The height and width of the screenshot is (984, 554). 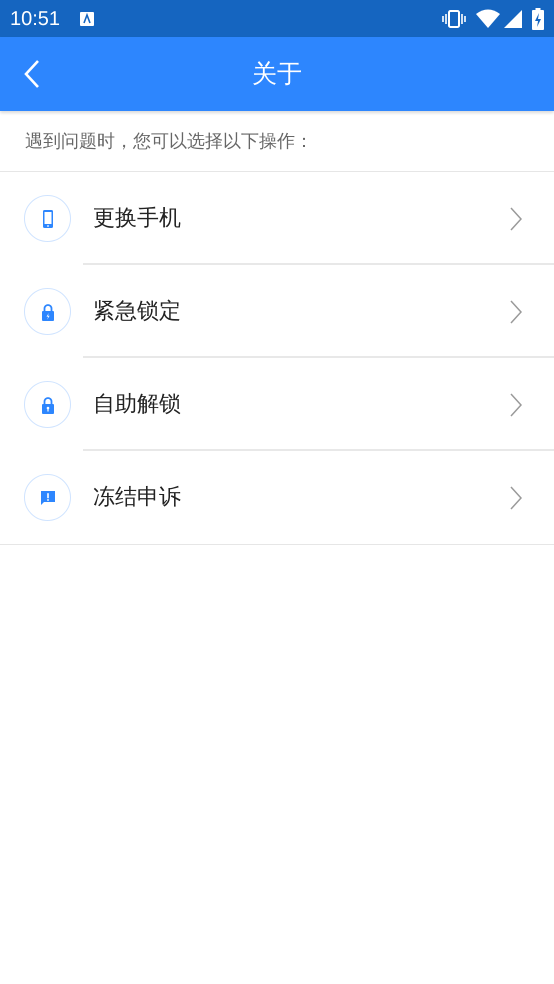 What do you see at coordinates (277, 74) in the screenshot?
I see `header-title: 关于` at bounding box center [277, 74].